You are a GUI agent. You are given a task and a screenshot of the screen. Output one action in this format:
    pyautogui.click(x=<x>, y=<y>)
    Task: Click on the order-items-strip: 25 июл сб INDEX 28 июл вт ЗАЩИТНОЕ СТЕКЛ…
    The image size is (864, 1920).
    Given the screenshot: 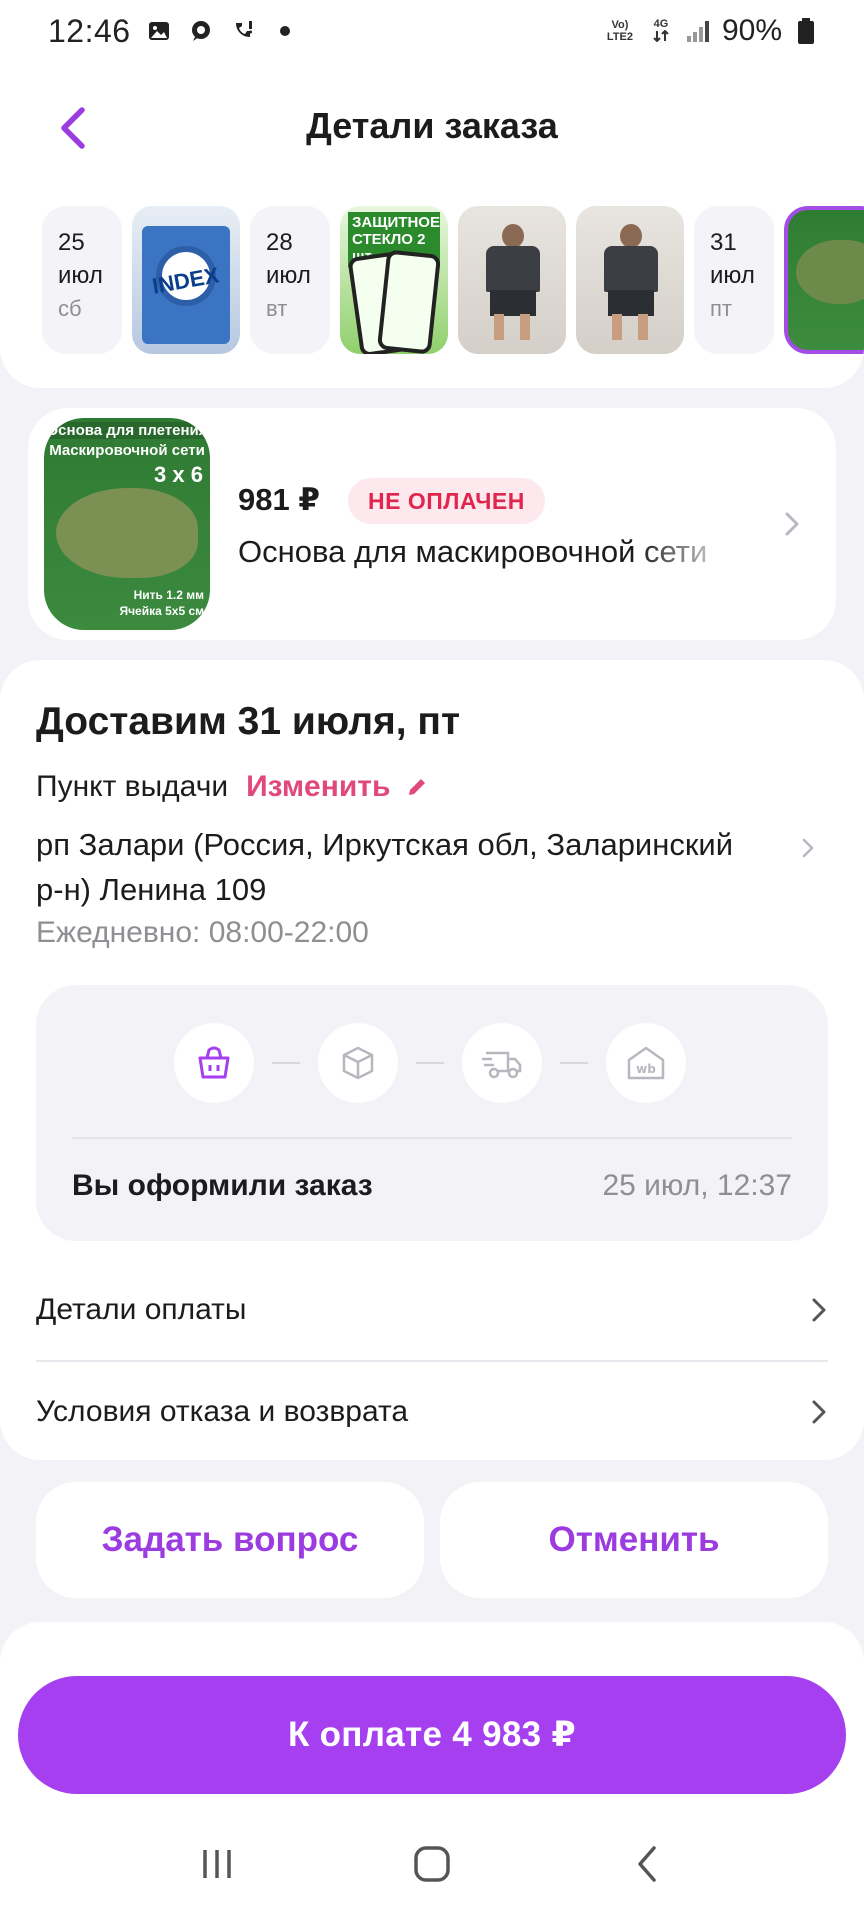 What is the action you would take?
    pyautogui.click(x=432, y=290)
    